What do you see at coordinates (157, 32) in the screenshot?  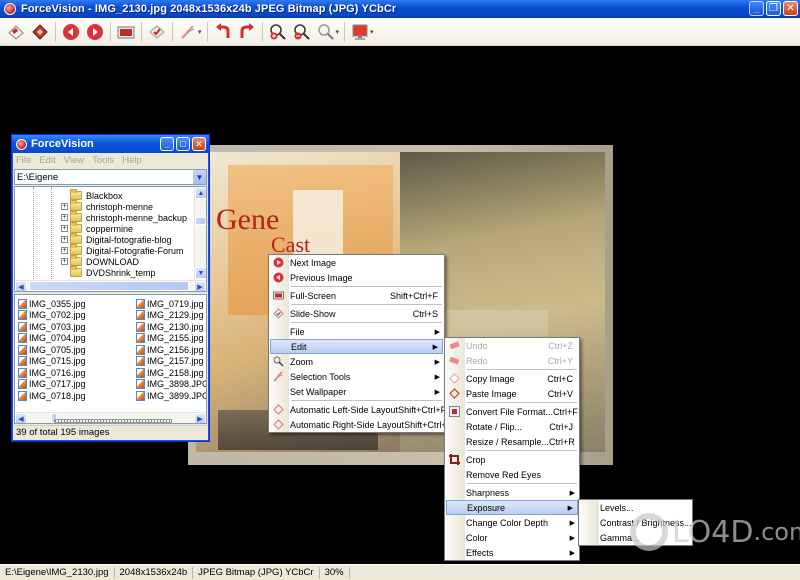 I see `slide-show-button` at bounding box center [157, 32].